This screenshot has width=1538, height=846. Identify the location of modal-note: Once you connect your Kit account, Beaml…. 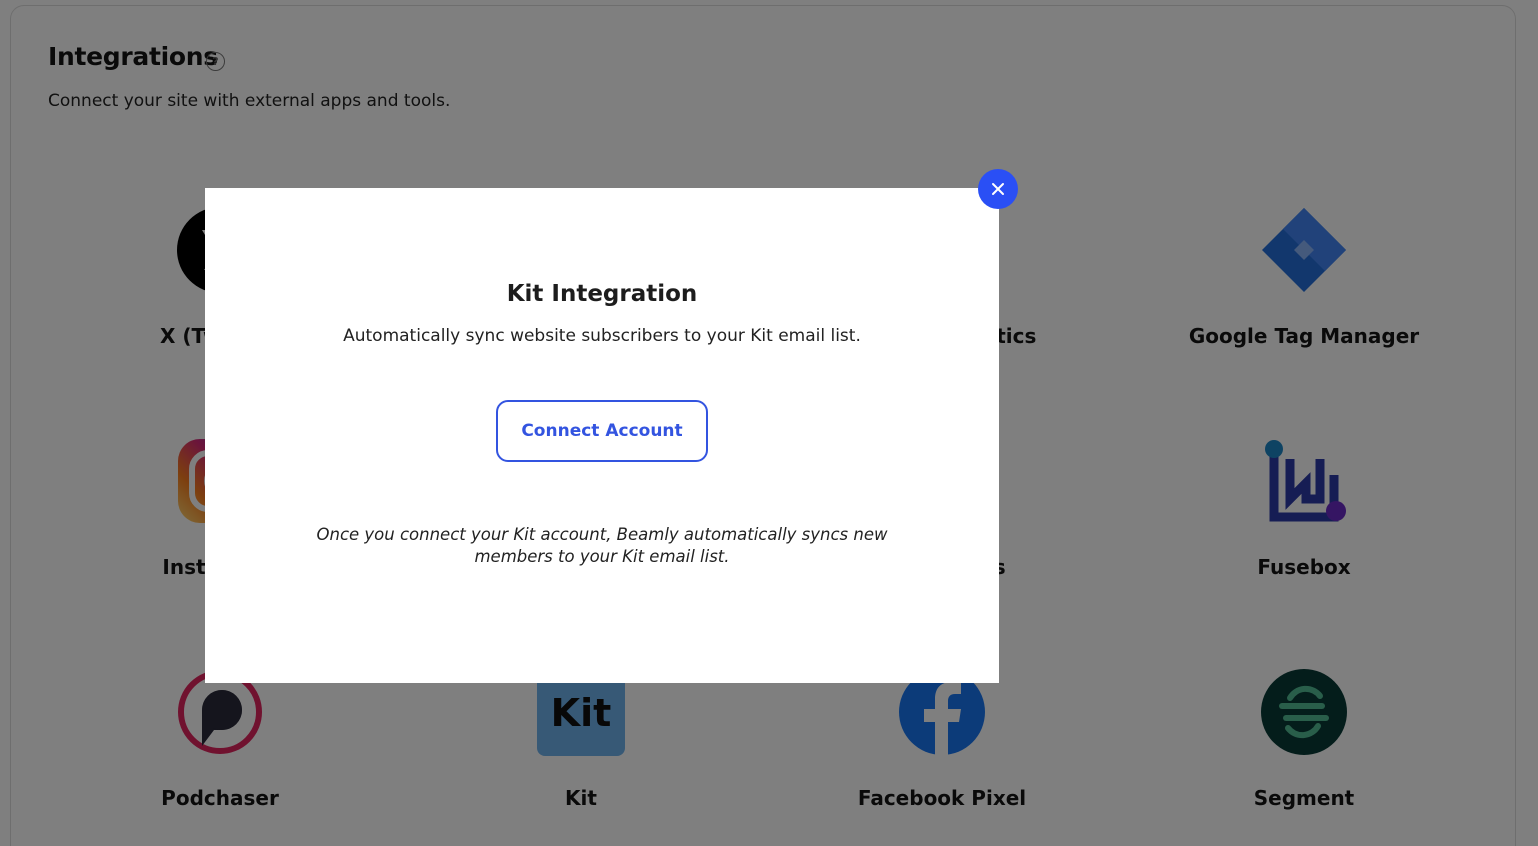
(602, 545).